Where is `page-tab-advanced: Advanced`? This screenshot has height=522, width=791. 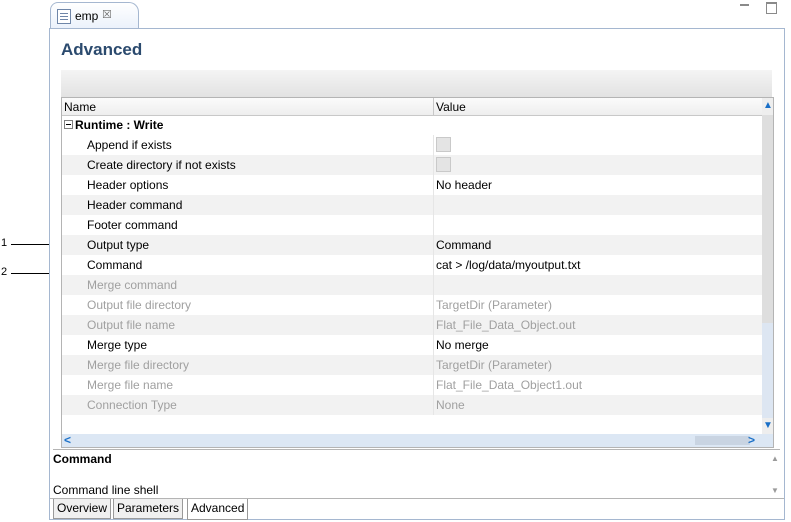
page-tab-advanced: Advanced is located at coordinates (218, 509).